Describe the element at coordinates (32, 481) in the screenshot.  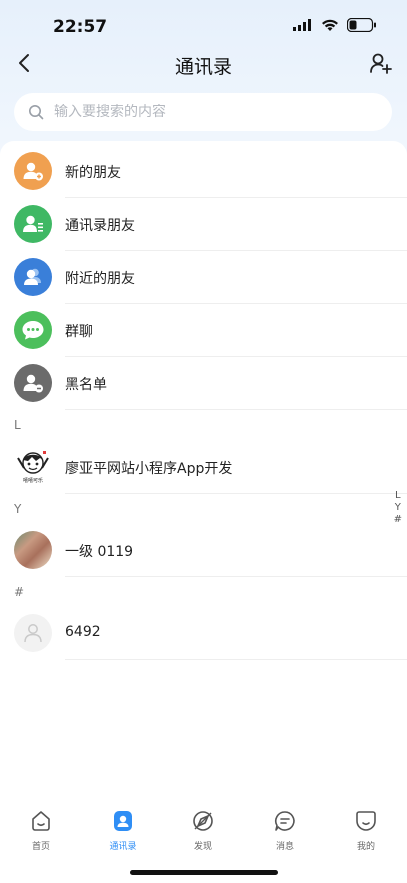
I see `avatar-caption: 嘻嘻可乐` at that location.